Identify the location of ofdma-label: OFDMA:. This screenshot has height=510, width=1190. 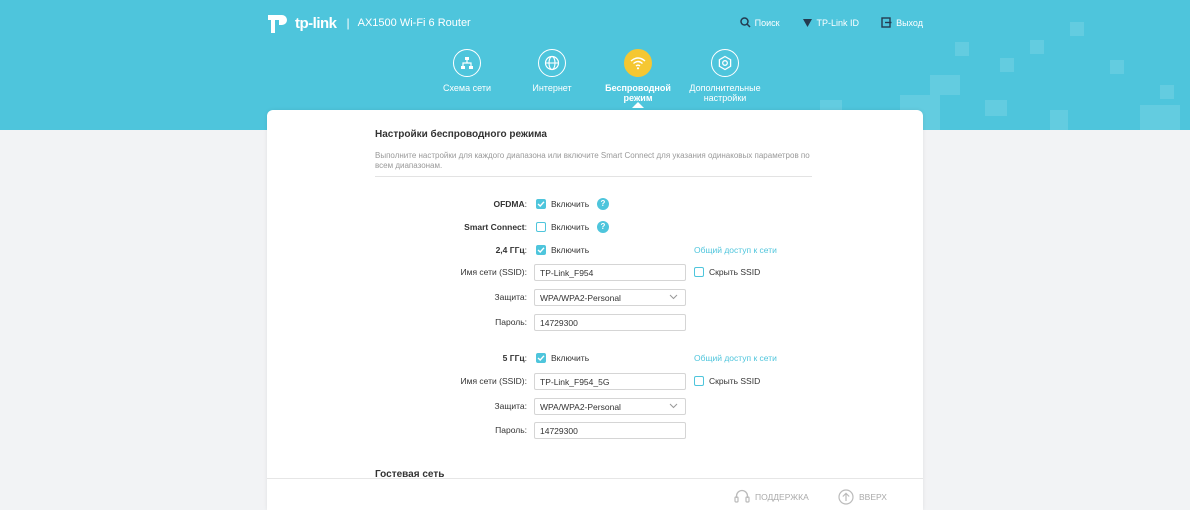
(510, 204).